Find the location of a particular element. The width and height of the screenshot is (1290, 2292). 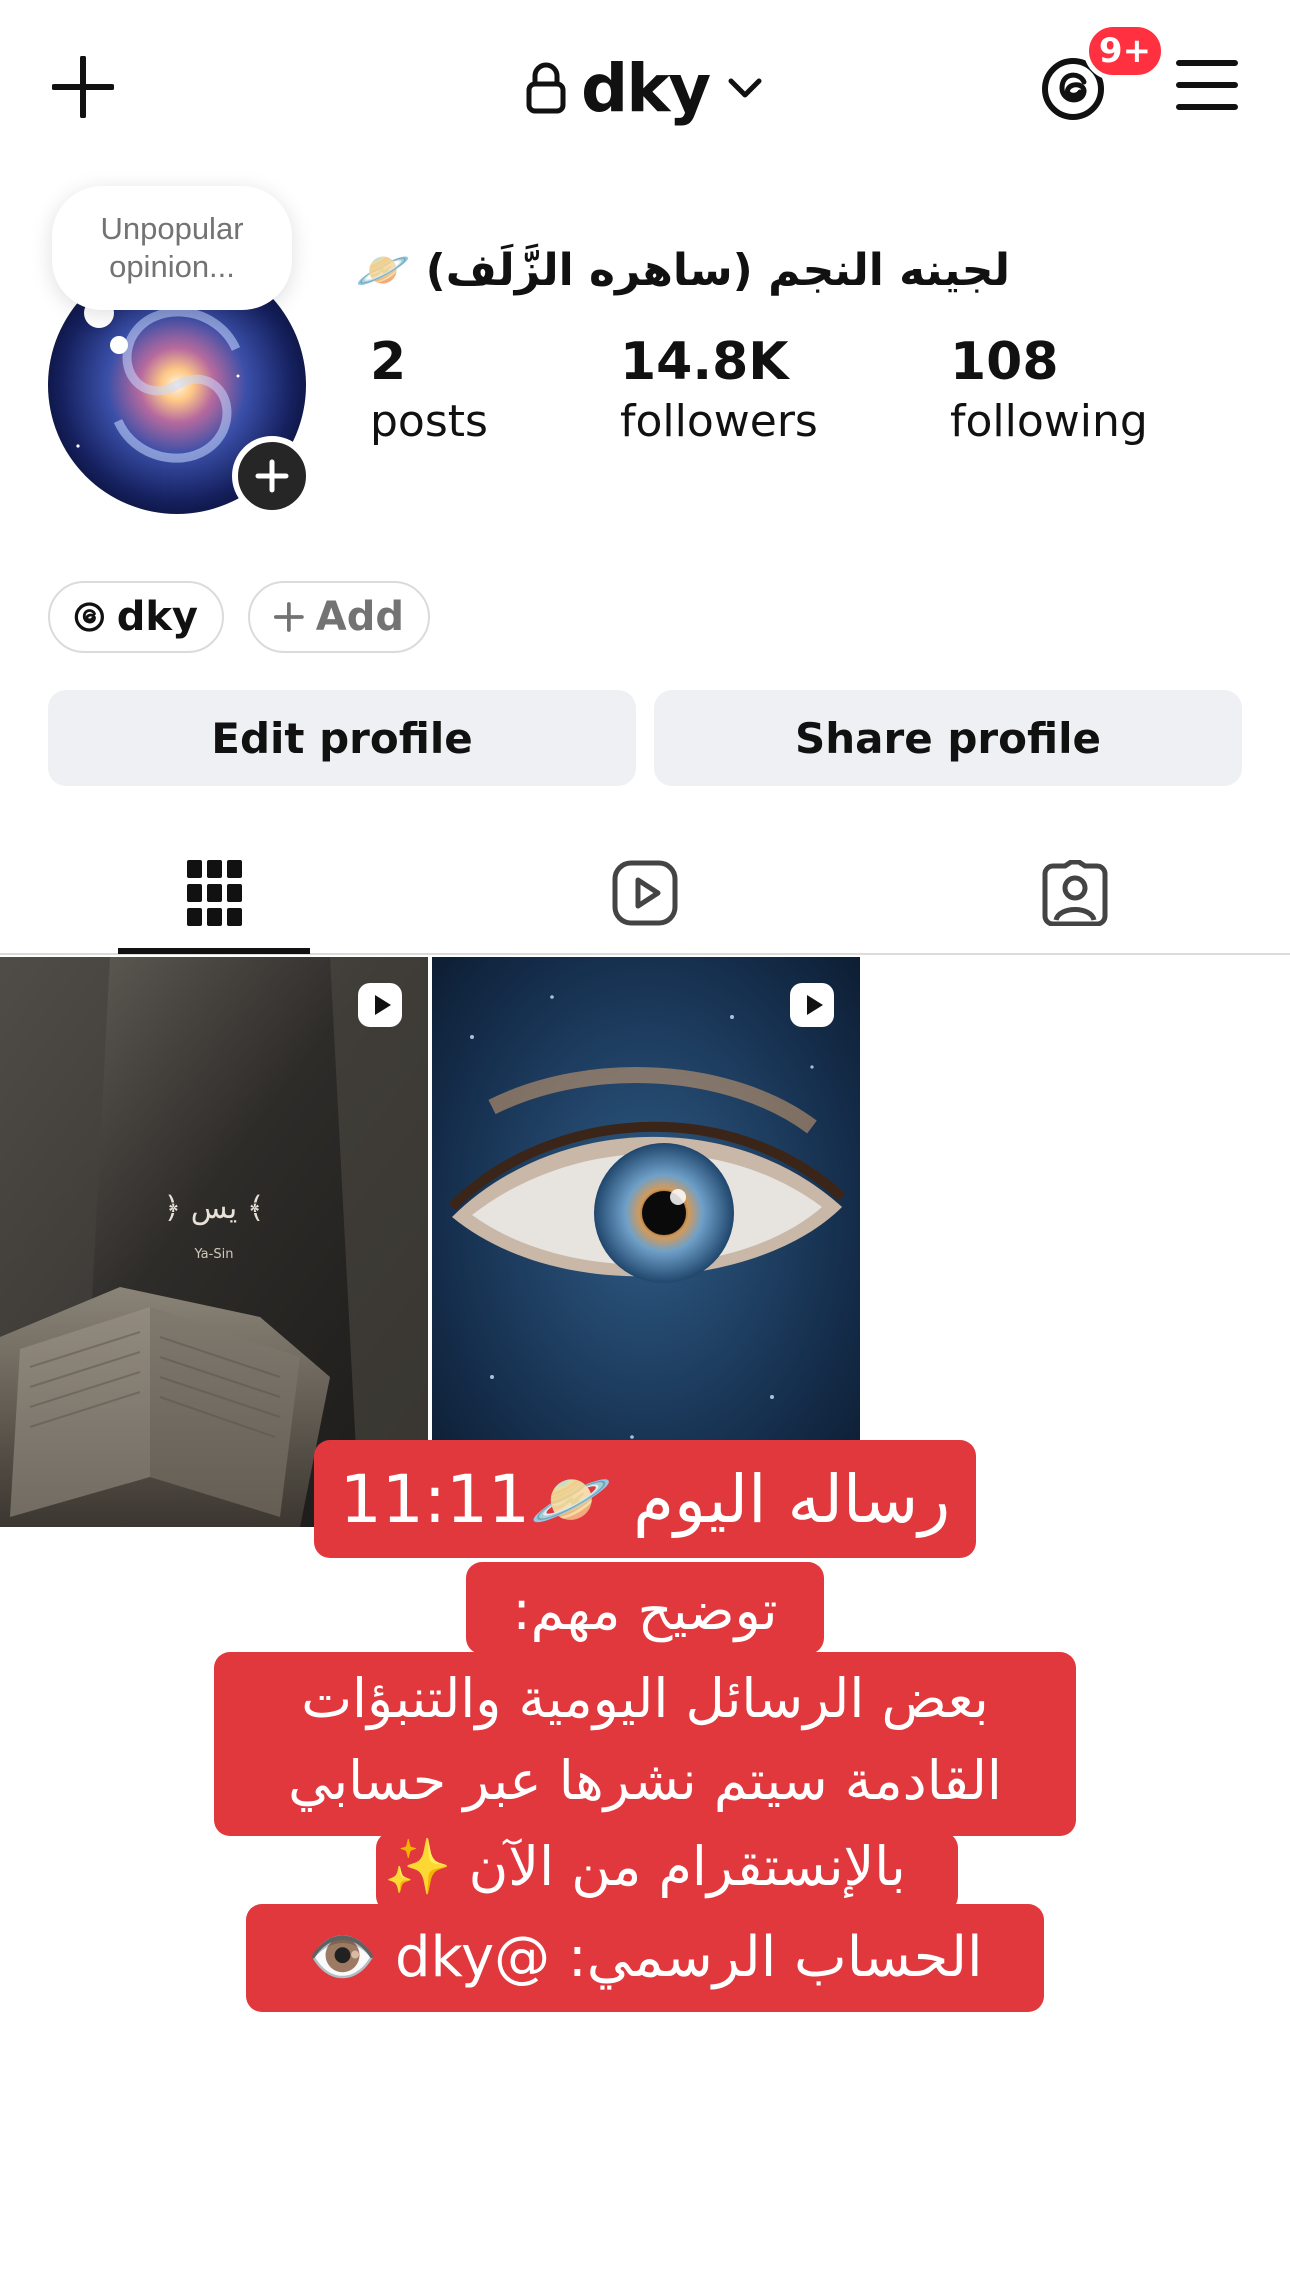

stat-label: following is located at coordinates (1049, 421).